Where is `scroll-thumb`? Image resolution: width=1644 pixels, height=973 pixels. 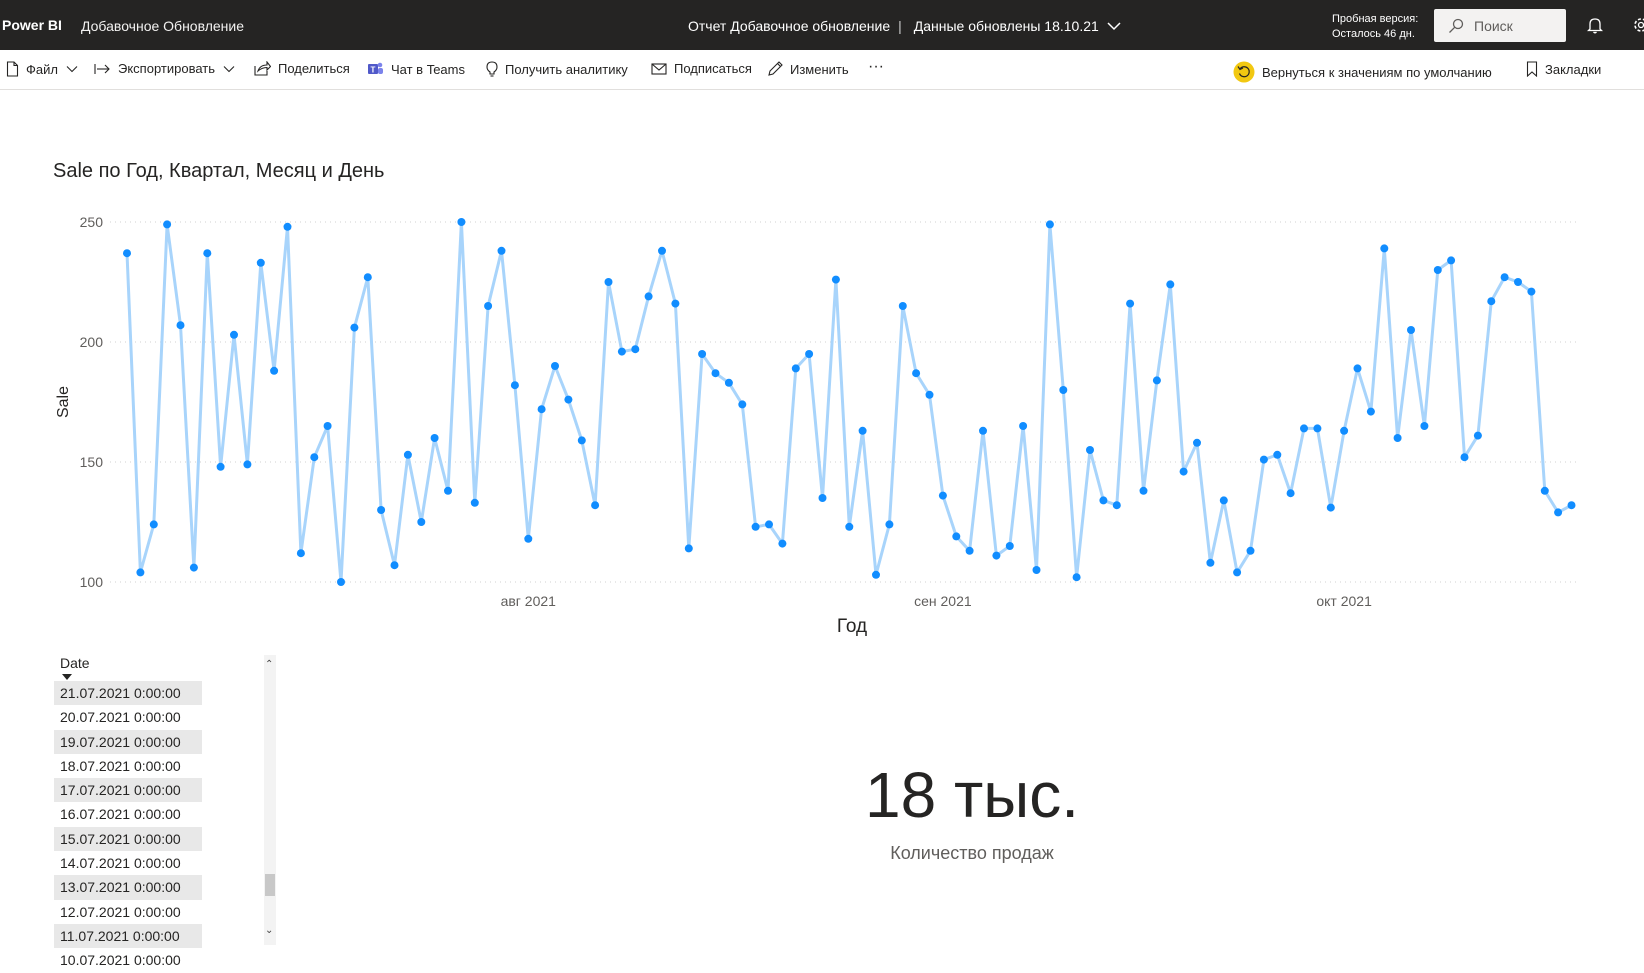
scroll-thumb is located at coordinates (270, 885).